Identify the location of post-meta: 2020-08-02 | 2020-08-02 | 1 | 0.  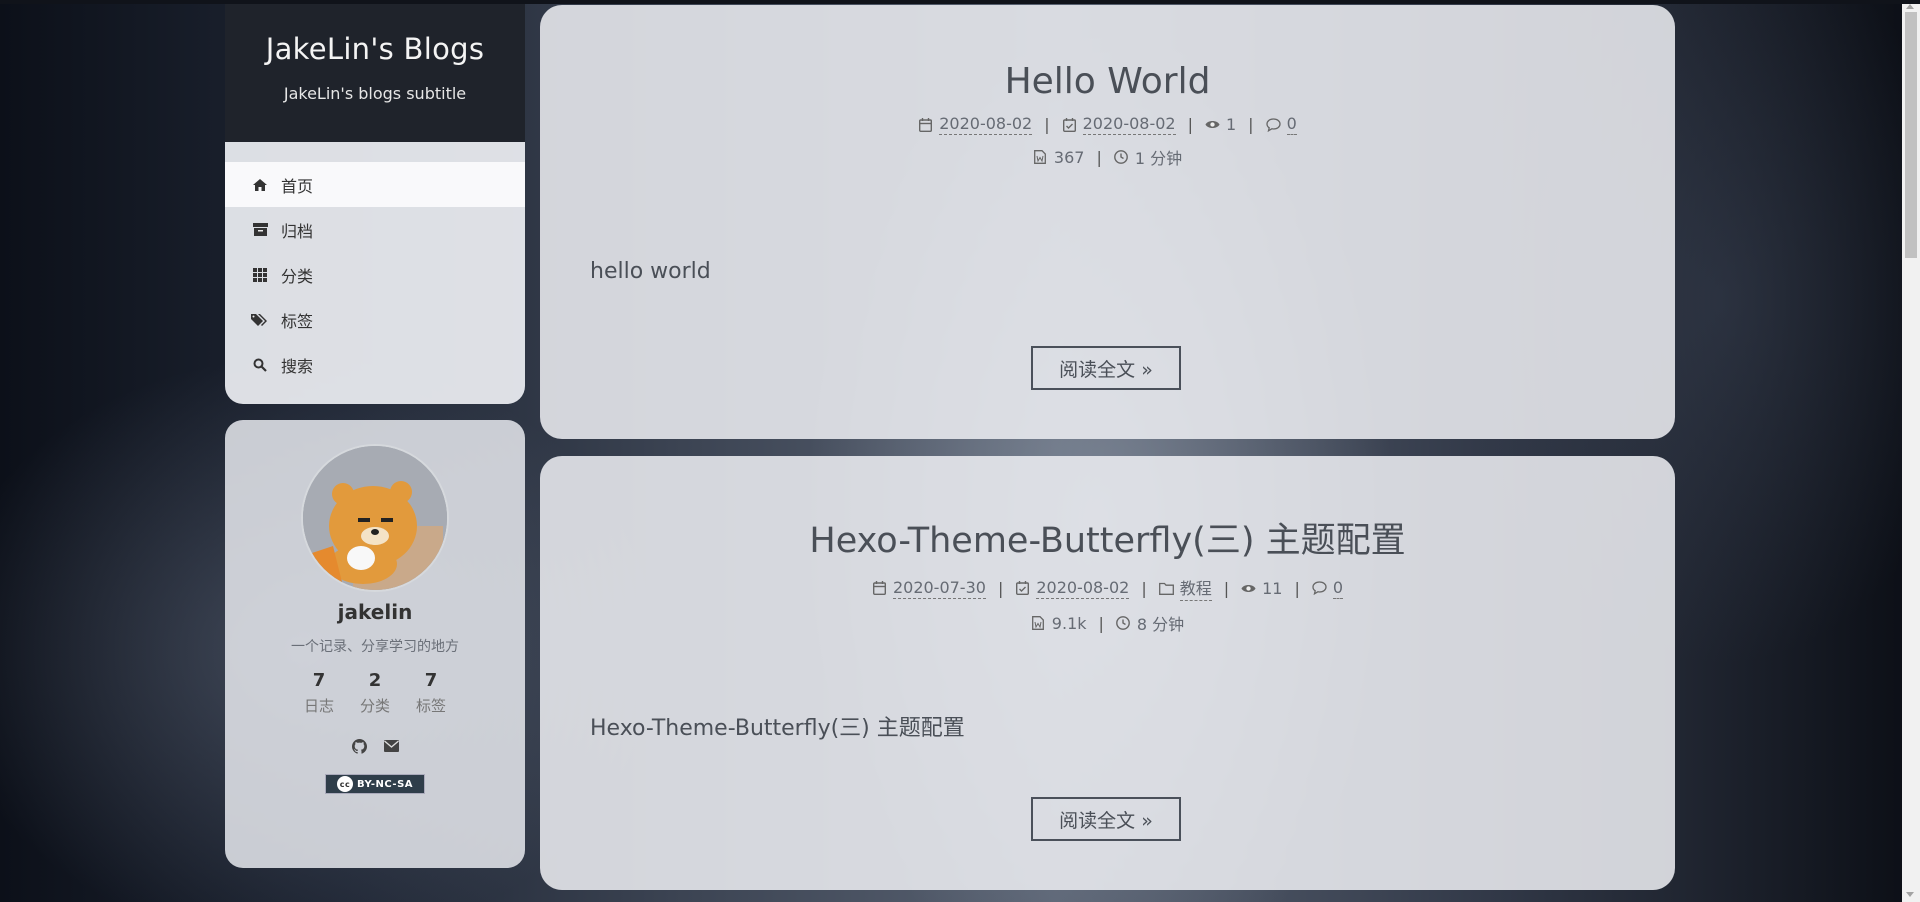
(1107, 124).